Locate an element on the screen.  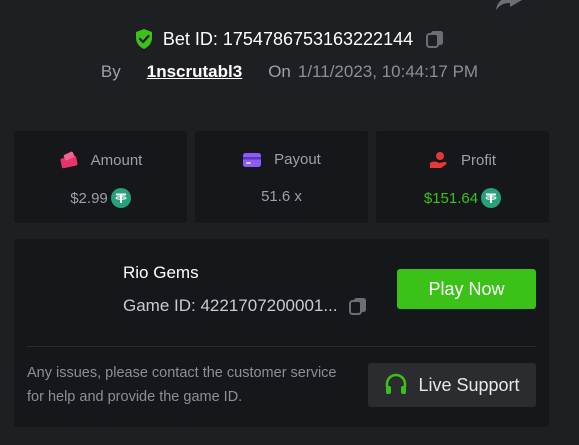
on-label: On is located at coordinates (279, 71).